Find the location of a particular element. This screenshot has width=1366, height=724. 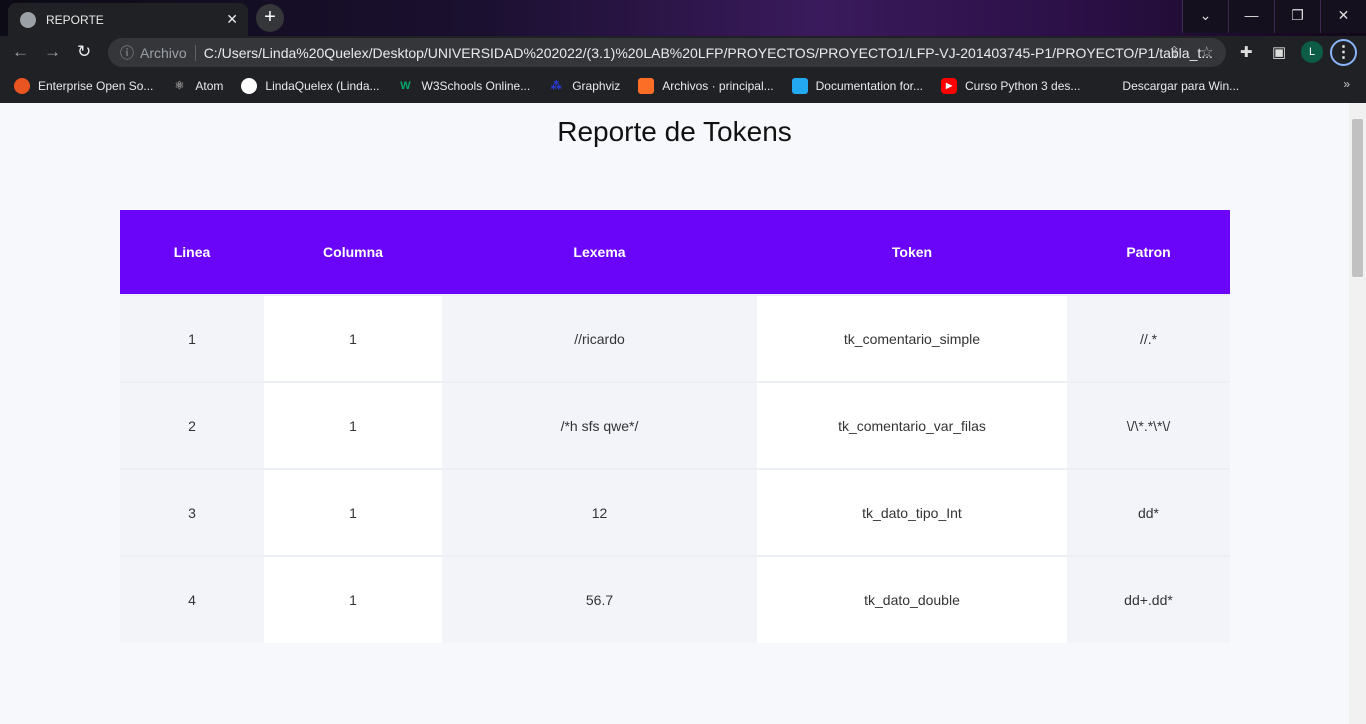

minimize-button: — is located at coordinates (1251, 16).